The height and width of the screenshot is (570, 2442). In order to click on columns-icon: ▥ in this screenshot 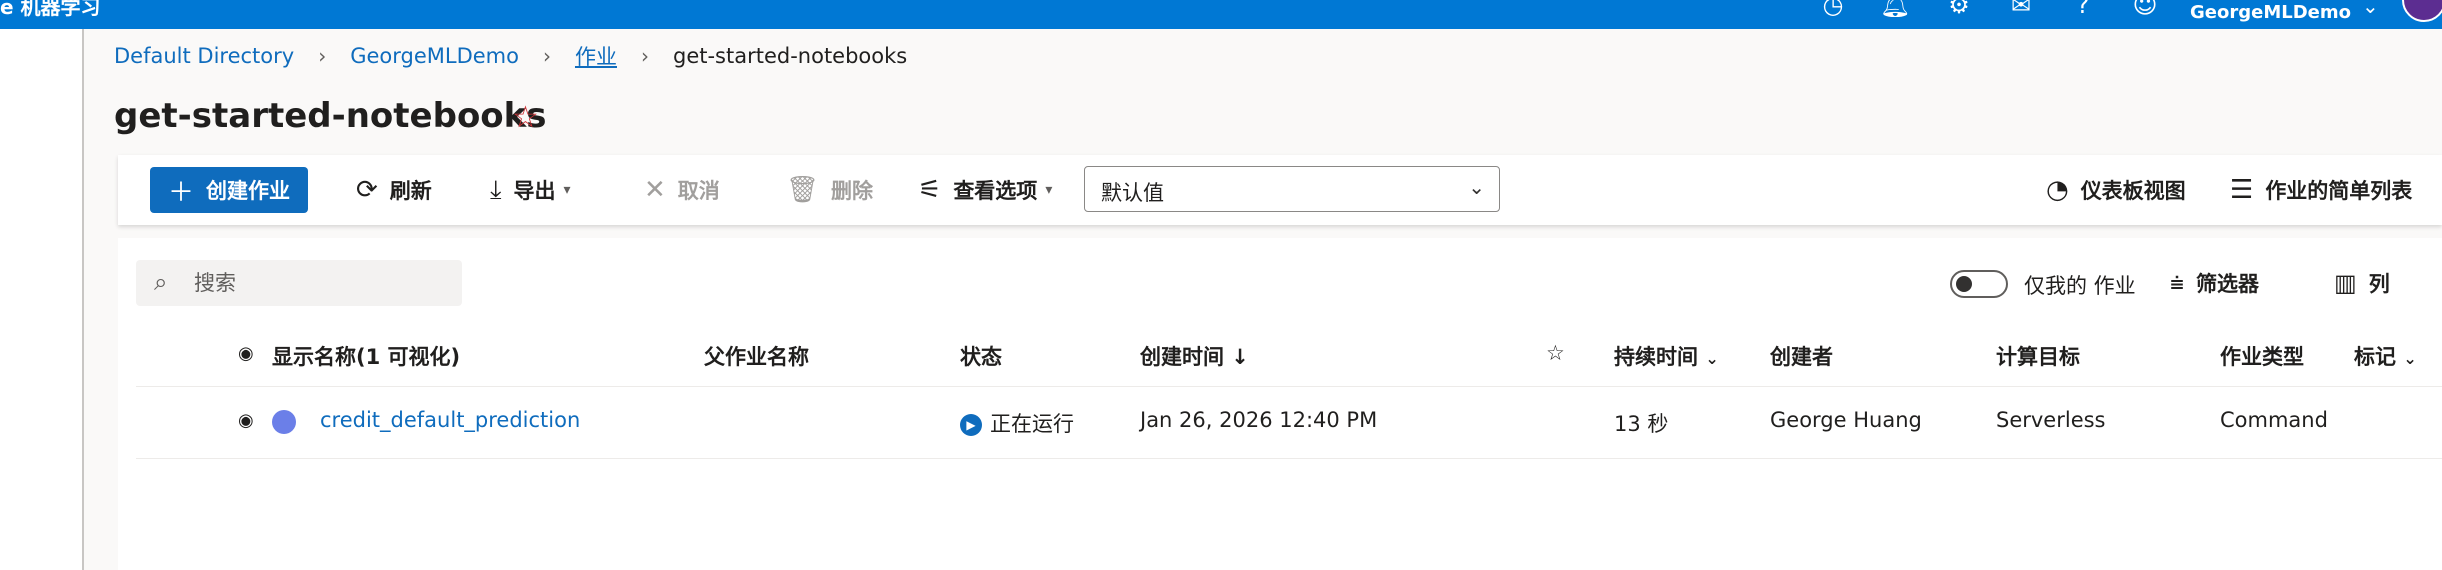, I will do `click(2345, 283)`.